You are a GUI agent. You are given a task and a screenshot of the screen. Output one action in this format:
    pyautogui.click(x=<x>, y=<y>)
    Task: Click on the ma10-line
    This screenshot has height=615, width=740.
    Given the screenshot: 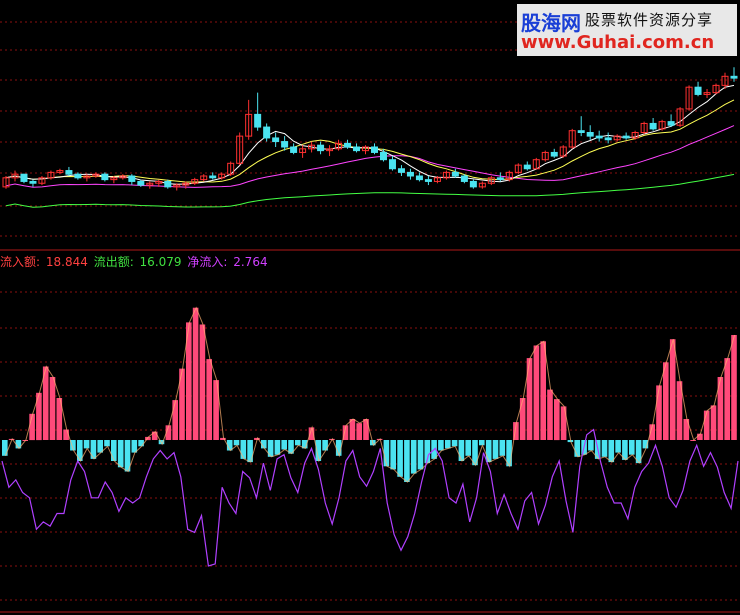 What is the action you would take?
    pyautogui.click(x=370, y=141)
    